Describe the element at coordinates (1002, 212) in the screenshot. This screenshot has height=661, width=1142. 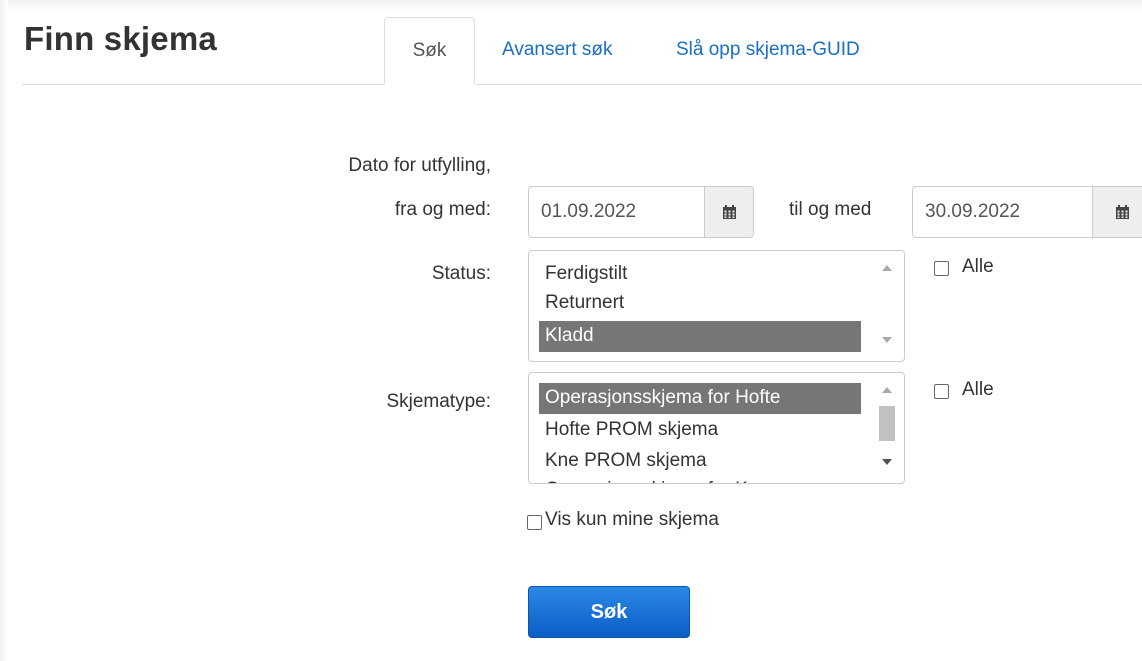
I see `date-to-input` at that location.